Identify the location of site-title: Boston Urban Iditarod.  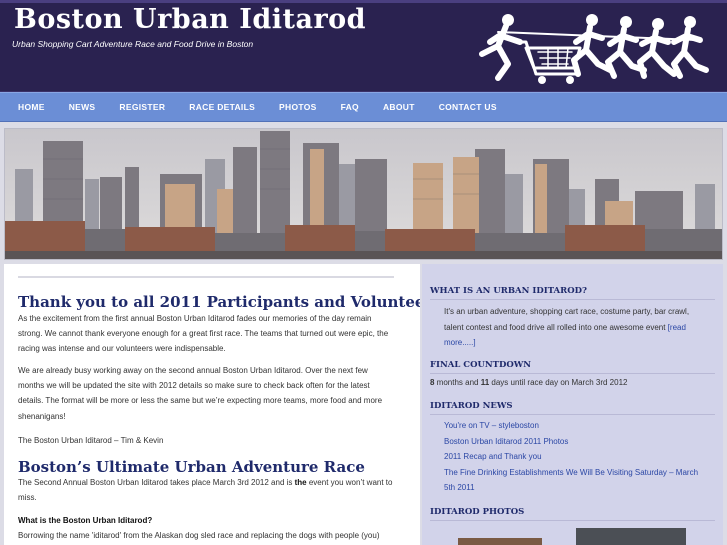
(190, 19).